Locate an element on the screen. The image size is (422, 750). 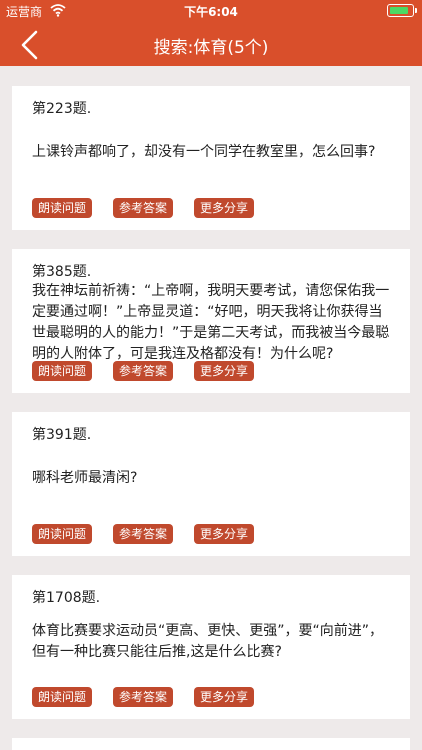
status-time: 下午6:04 is located at coordinates (211, 12).